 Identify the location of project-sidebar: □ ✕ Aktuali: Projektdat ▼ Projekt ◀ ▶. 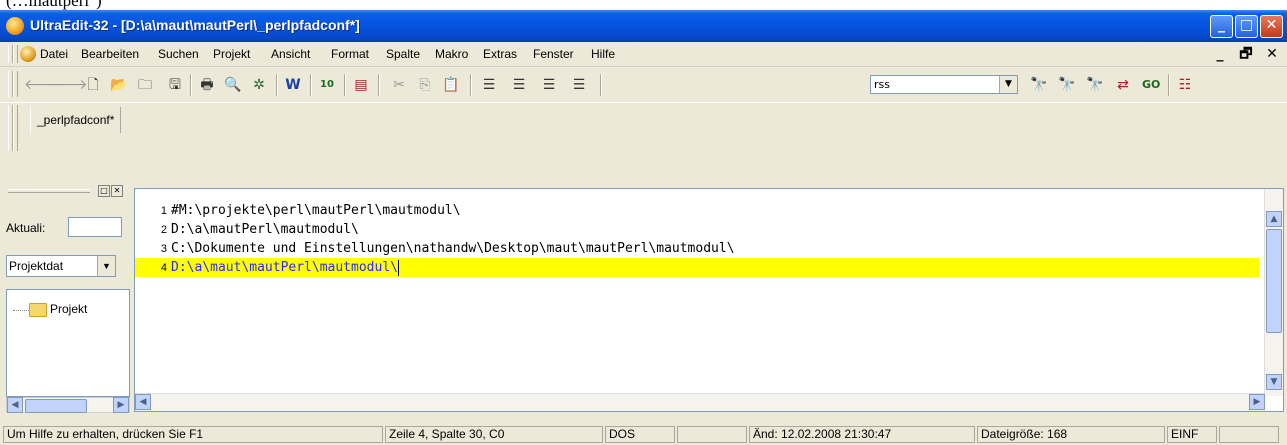
(68, 299).